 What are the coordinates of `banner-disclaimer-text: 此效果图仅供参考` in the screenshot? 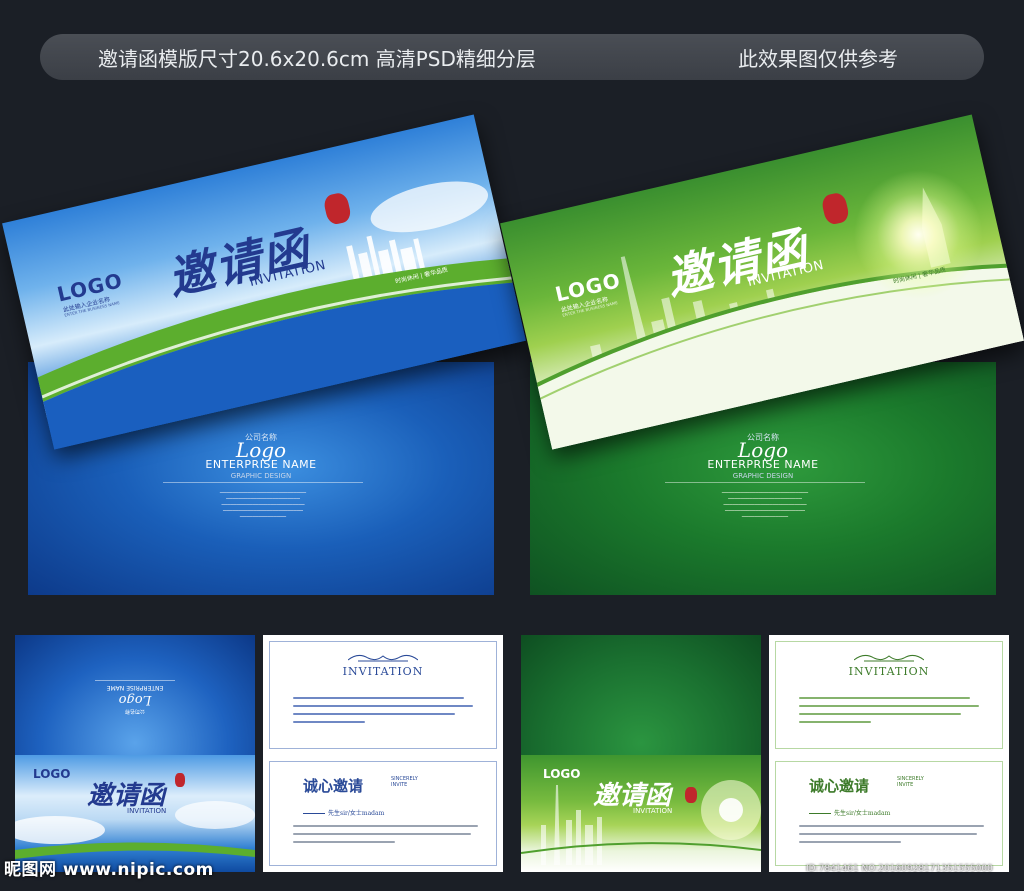 It's located at (818, 58).